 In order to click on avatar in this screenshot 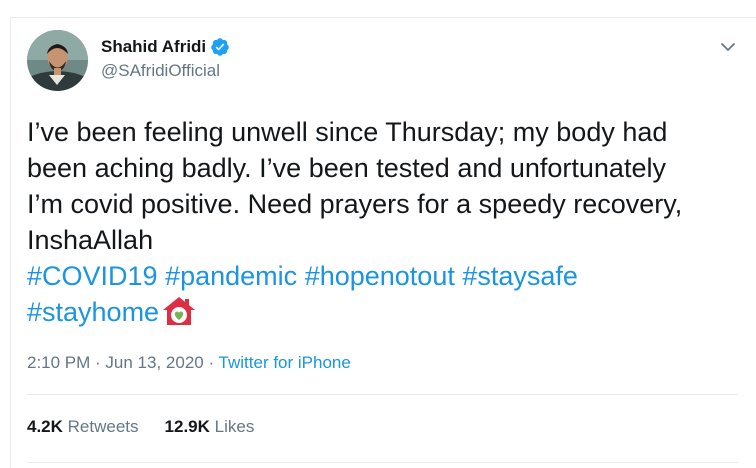, I will do `click(57, 60)`.